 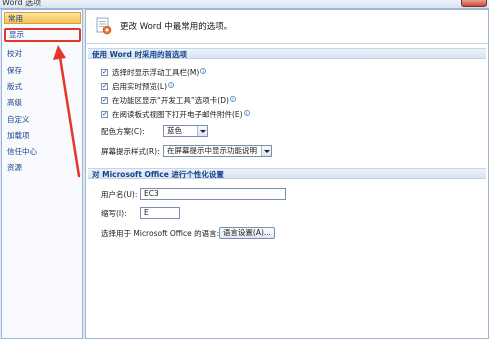 What do you see at coordinates (185, 131) in the screenshot?
I see `color-scheme-dropdown: 蓝色` at bounding box center [185, 131].